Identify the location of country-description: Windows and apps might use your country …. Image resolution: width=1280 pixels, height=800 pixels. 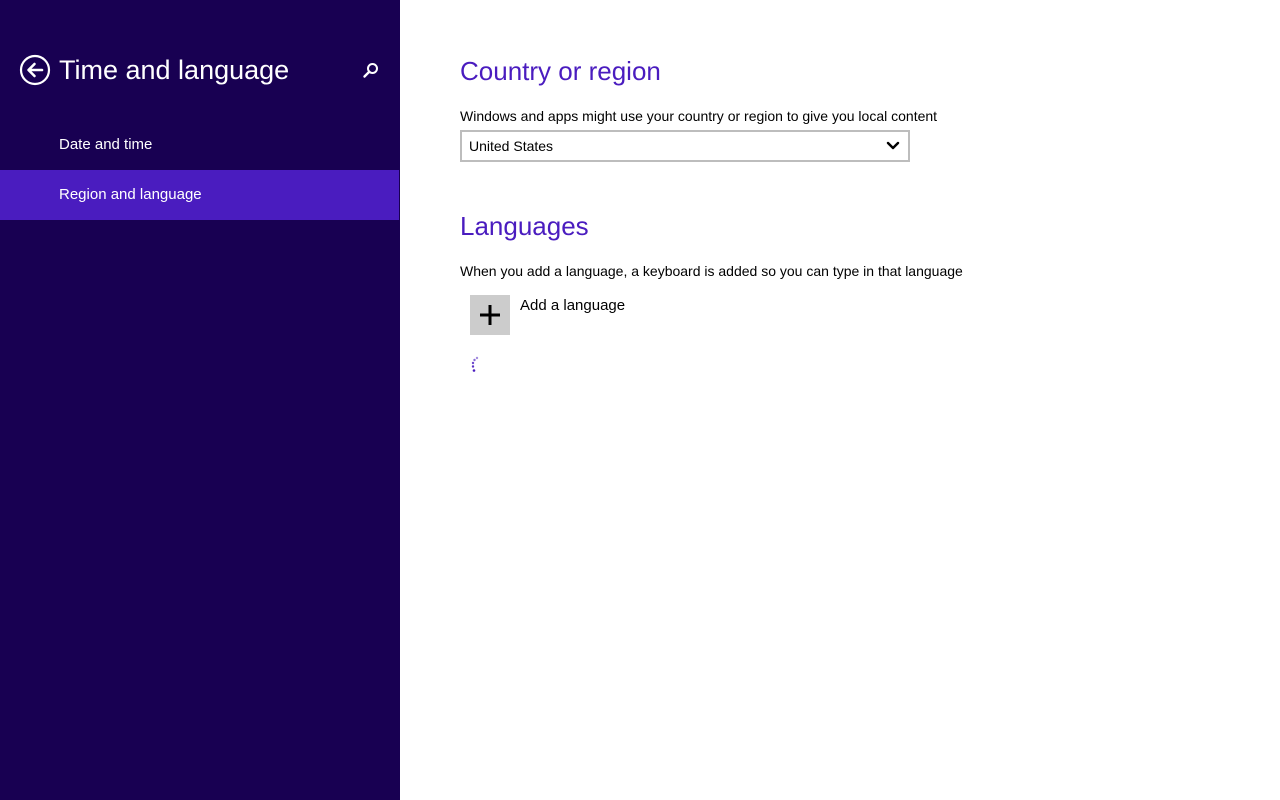
(699, 116).